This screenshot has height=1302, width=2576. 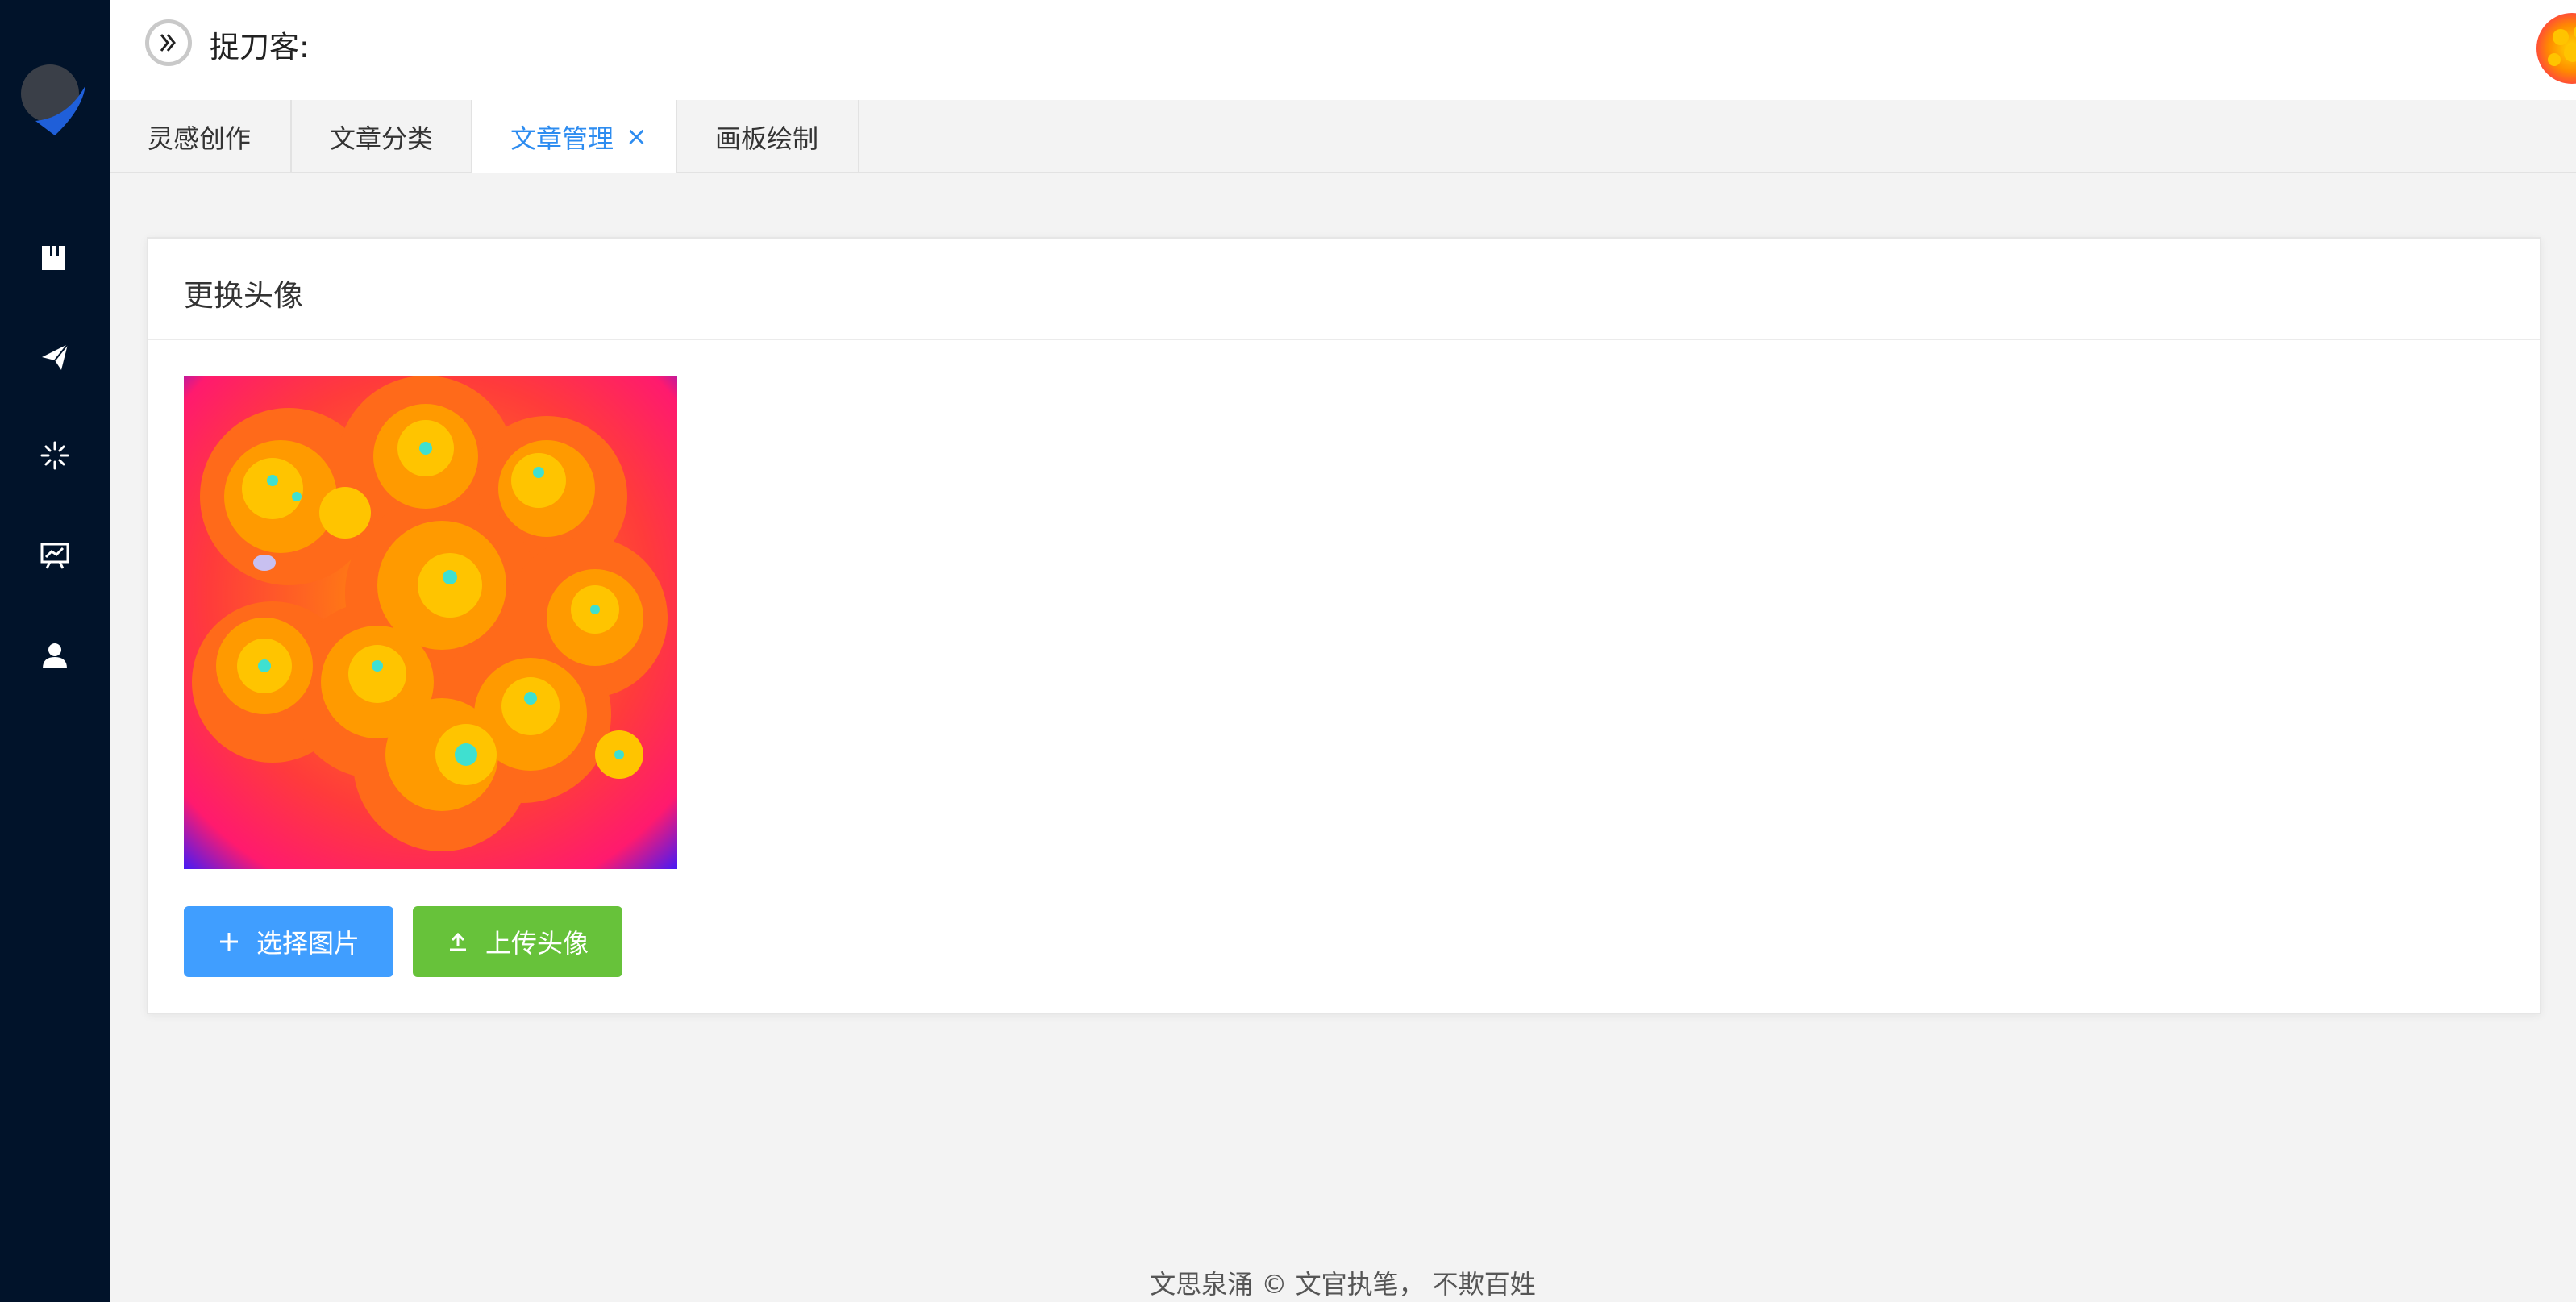 I want to click on double-chevron-right-icon, so click(x=168, y=43).